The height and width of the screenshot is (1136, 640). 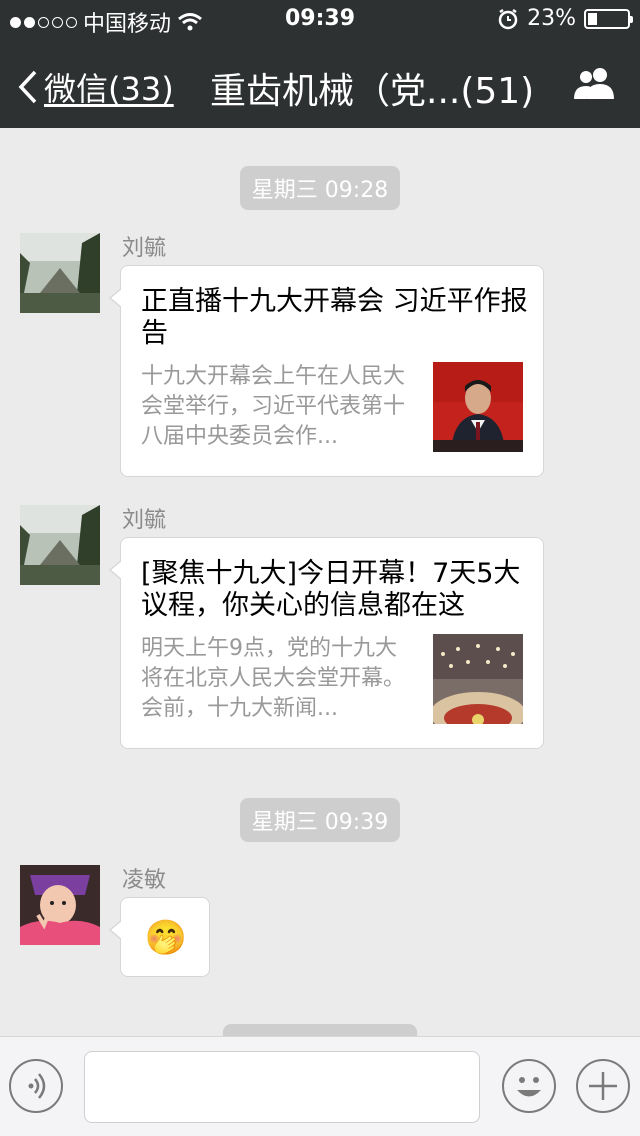 What do you see at coordinates (551, 18) in the screenshot?
I see `battery-percent: 23%` at bounding box center [551, 18].